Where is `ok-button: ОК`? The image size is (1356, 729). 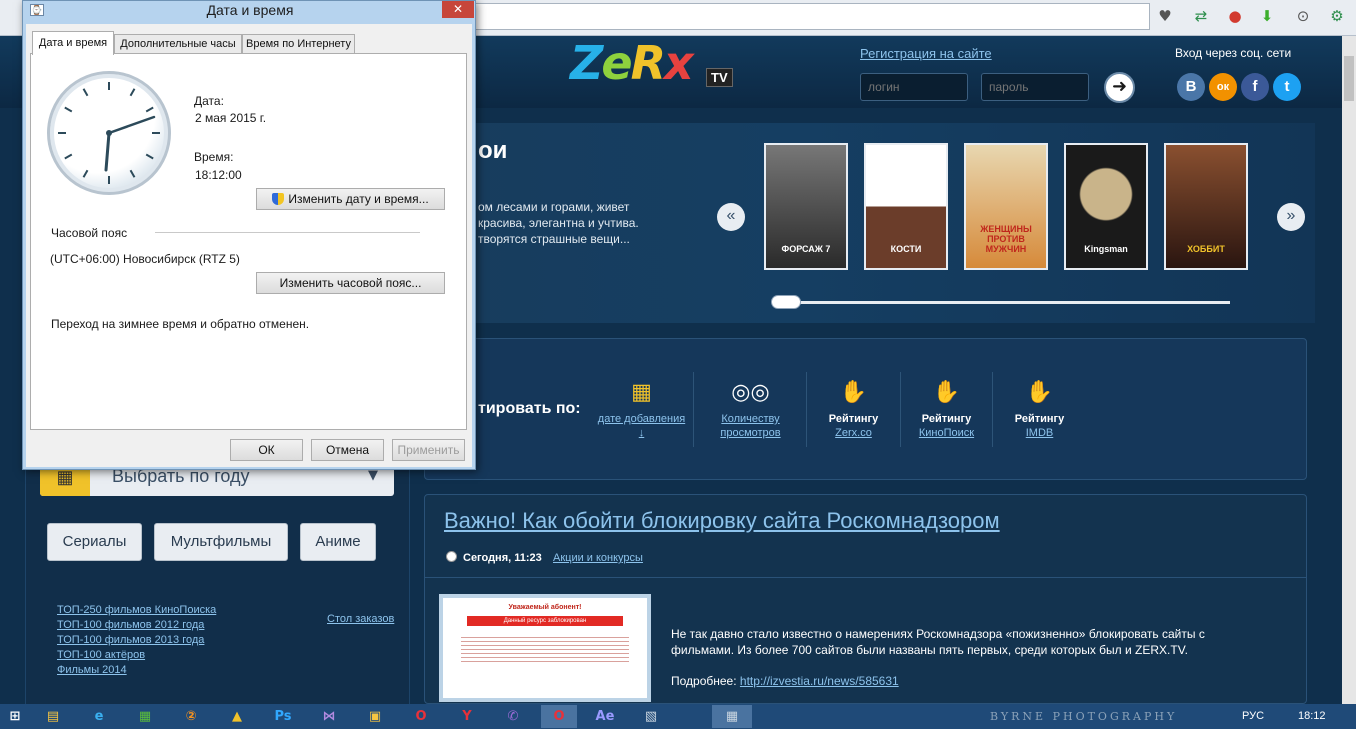
ok-button: ОК is located at coordinates (266, 450).